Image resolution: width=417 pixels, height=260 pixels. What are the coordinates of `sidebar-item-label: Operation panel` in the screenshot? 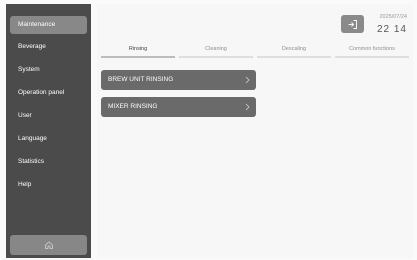 It's located at (41, 92).